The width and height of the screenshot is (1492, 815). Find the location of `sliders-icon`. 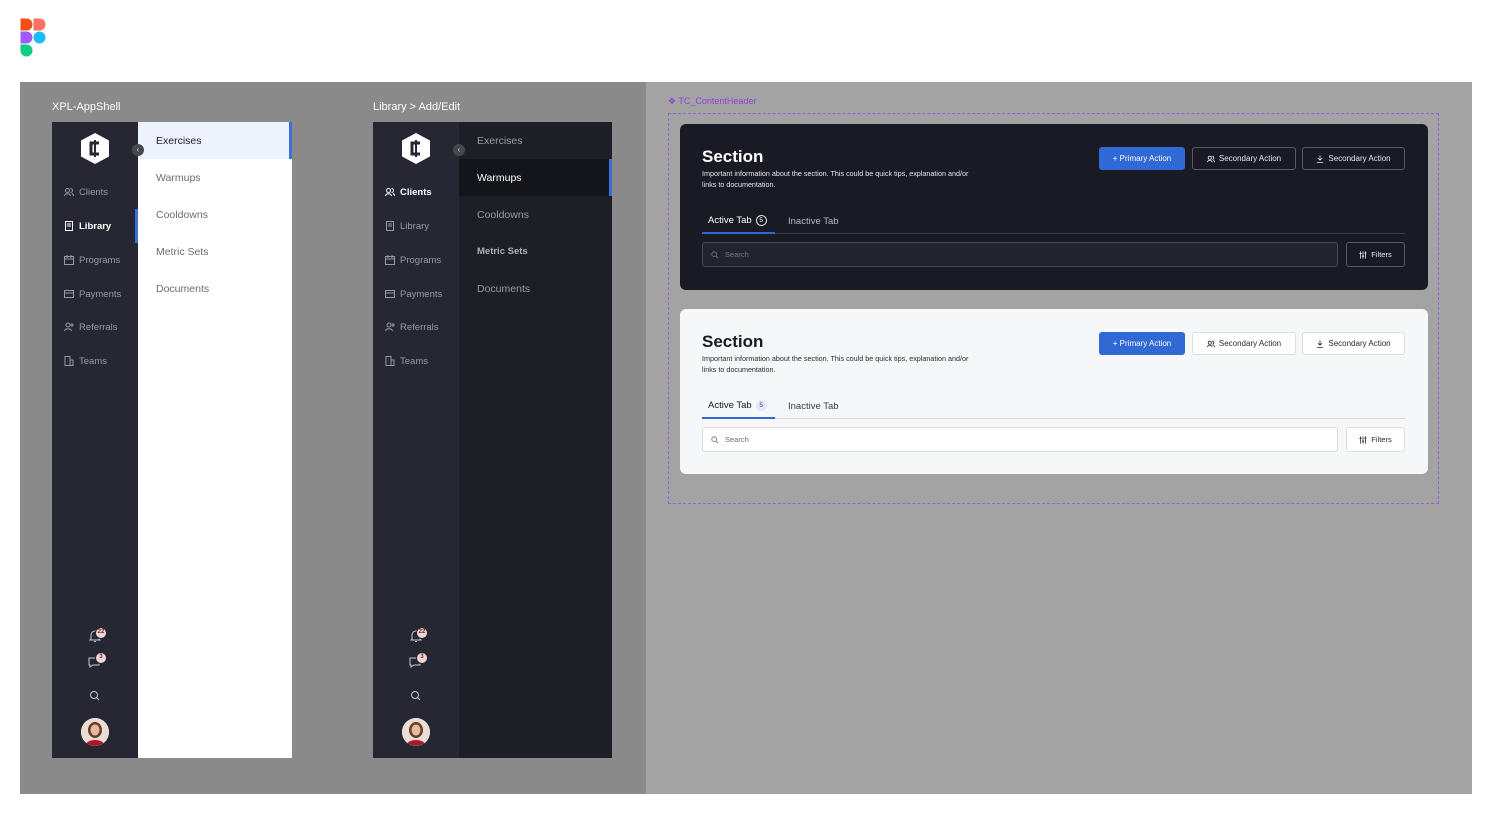

sliders-icon is located at coordinates (1363, 254).